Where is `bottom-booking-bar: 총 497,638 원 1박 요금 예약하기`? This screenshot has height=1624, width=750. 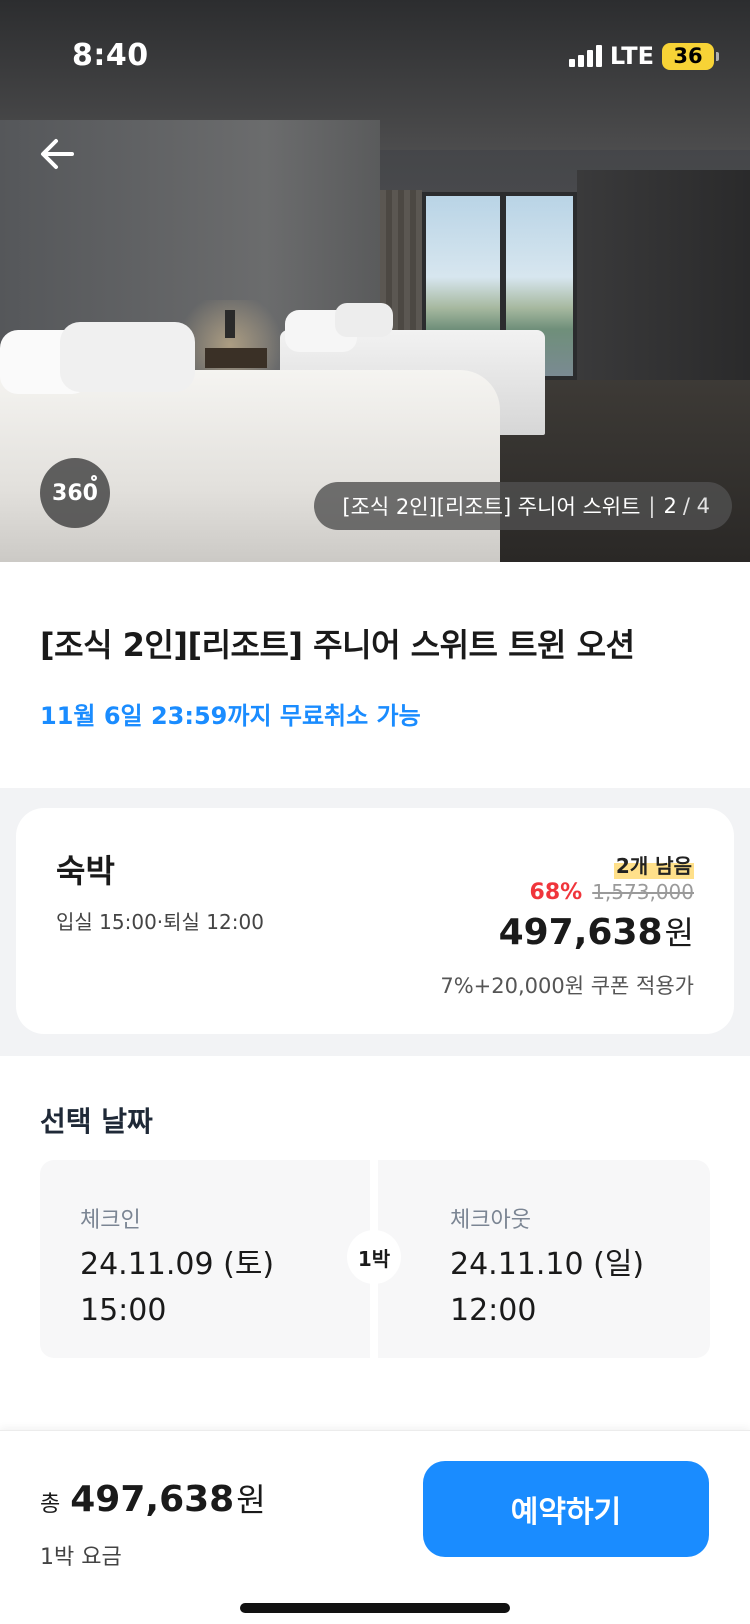
bottom-booking-bar: 총 497,638 원 1박 요금 예약하기 is located at coordinates (375, 1527).